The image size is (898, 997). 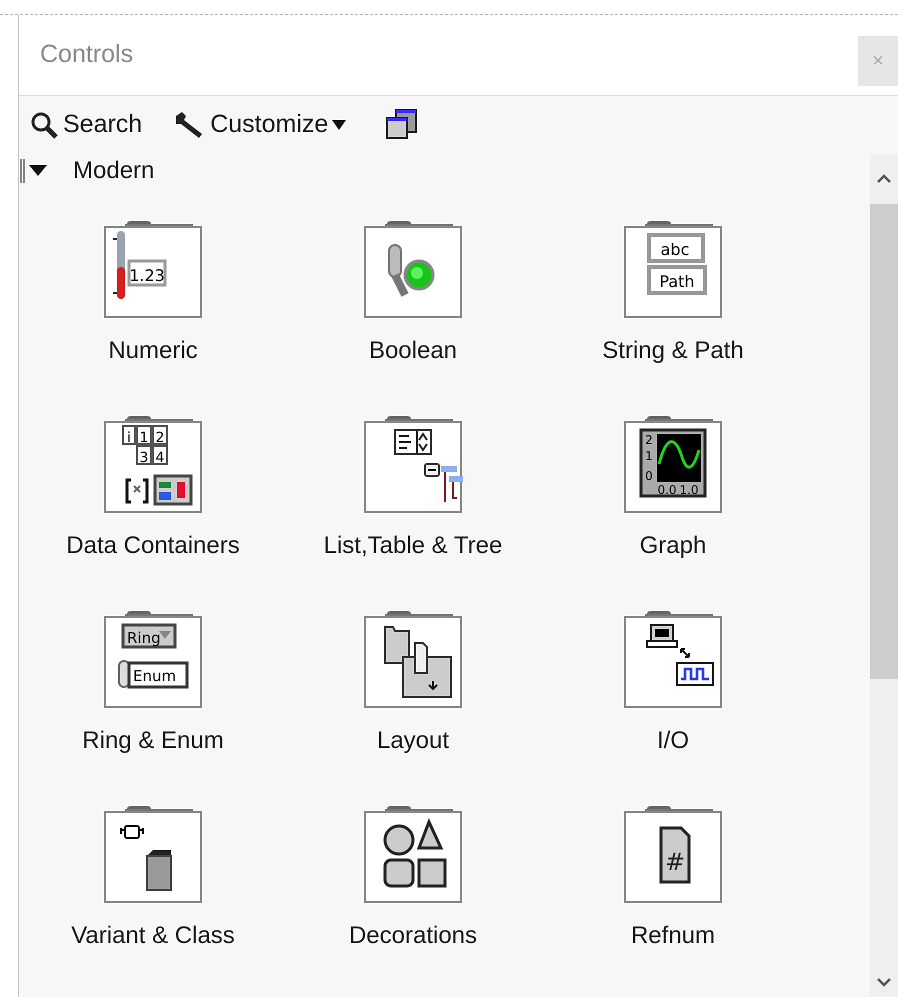 I want to click on document-icon: #, so click(x=675, y=855).